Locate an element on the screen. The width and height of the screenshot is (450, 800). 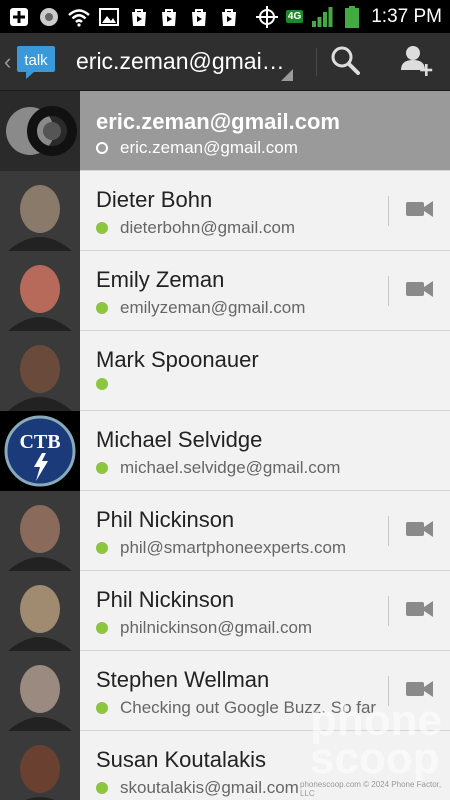
plus-icon is located at coordinates (19, 17).